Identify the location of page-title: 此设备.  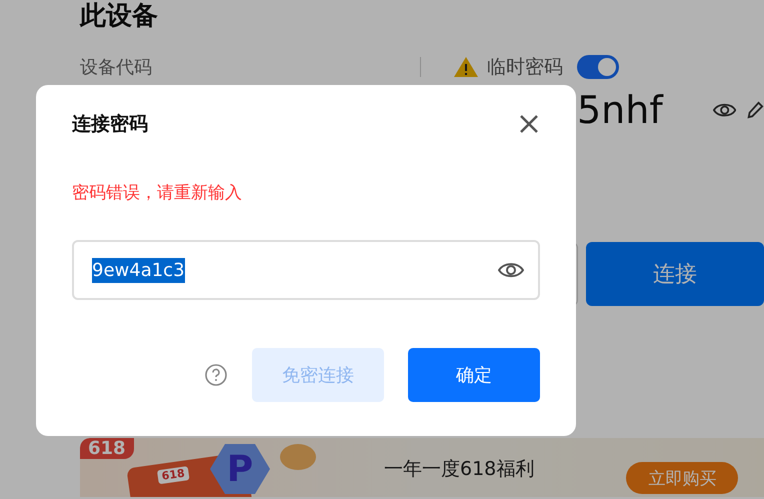
(119, 16).